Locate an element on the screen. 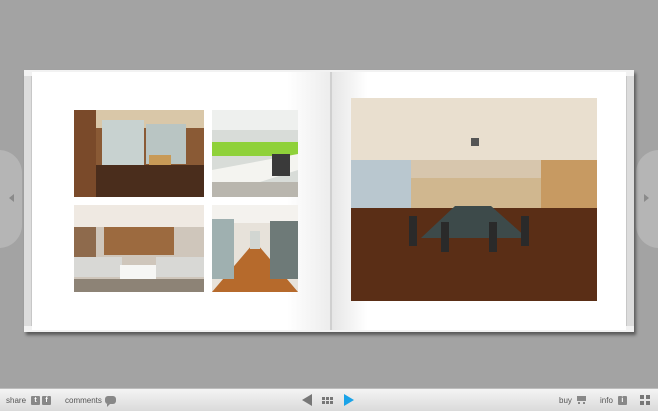  share-label: share is located at coordinates (16, 400).